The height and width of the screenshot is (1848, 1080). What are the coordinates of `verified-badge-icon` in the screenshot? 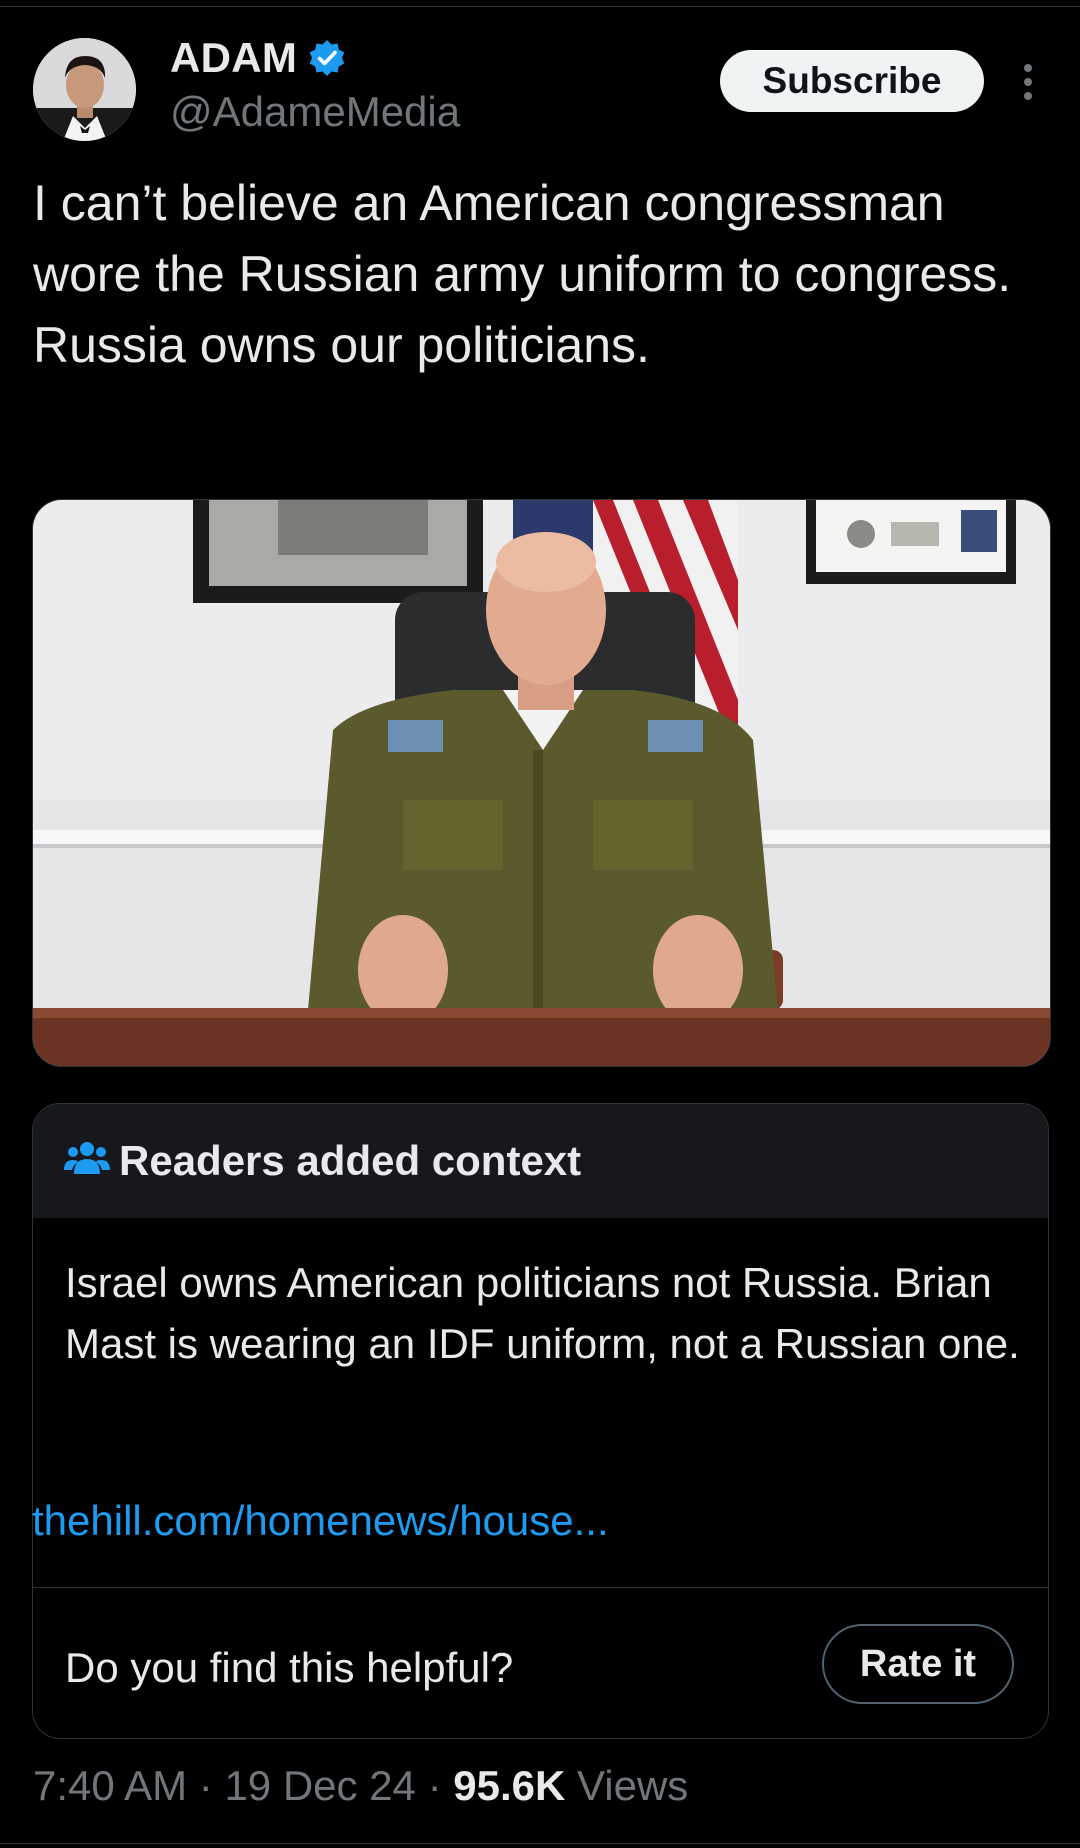 It's located at (327, 58).